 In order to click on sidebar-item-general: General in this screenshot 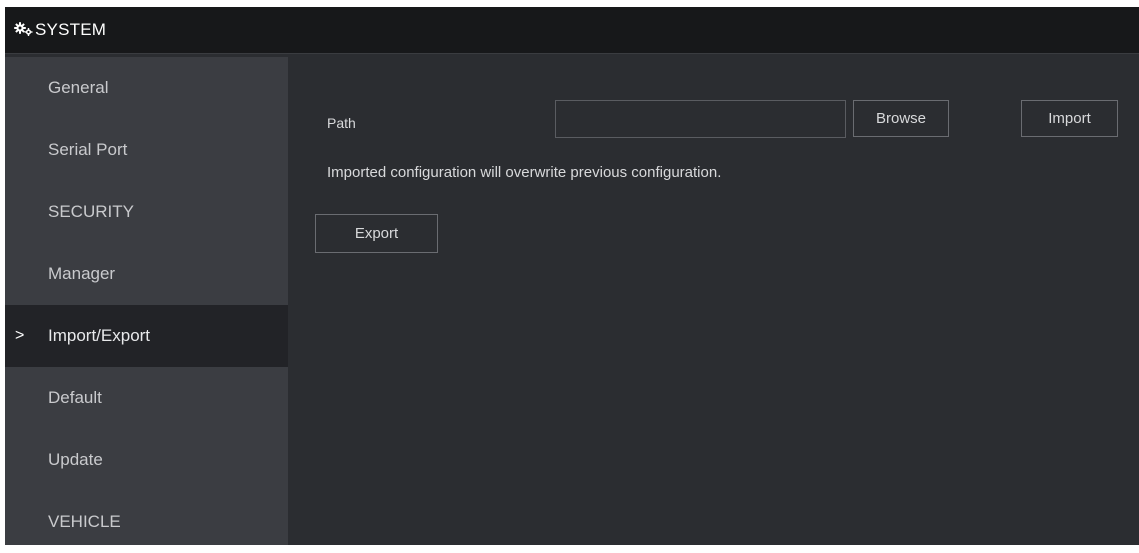, I will do `click(146, 88)`.